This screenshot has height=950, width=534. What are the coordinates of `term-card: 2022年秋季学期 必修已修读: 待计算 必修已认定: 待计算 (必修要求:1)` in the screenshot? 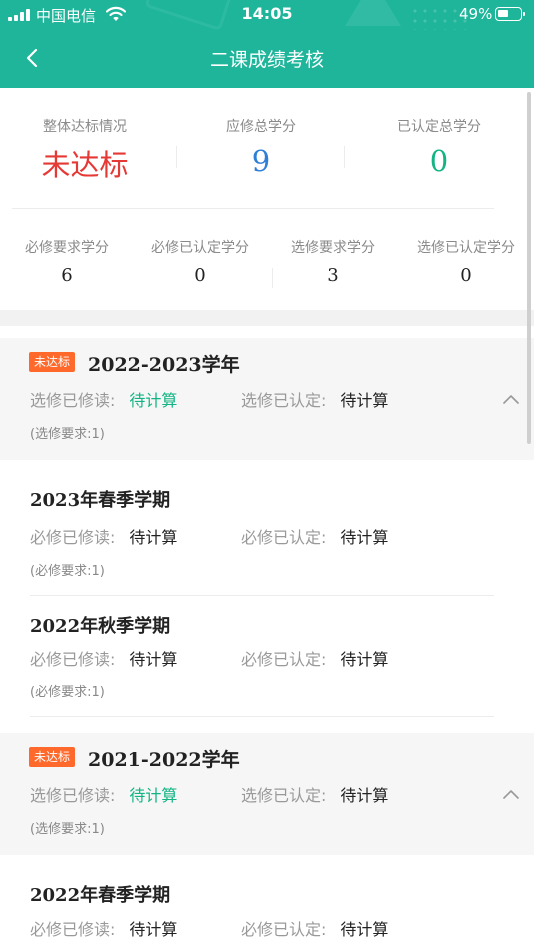 It's located at (267, 657).